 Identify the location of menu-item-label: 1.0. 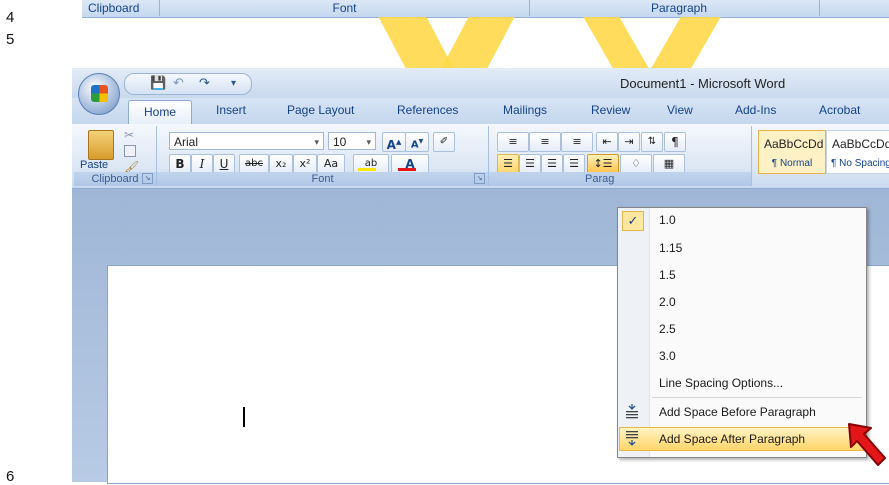
(667, 220).